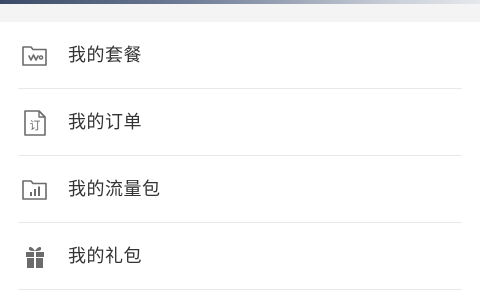 This screenshot has width=480, height=300. I want to click on svg-text: 订, so click(35, 125).